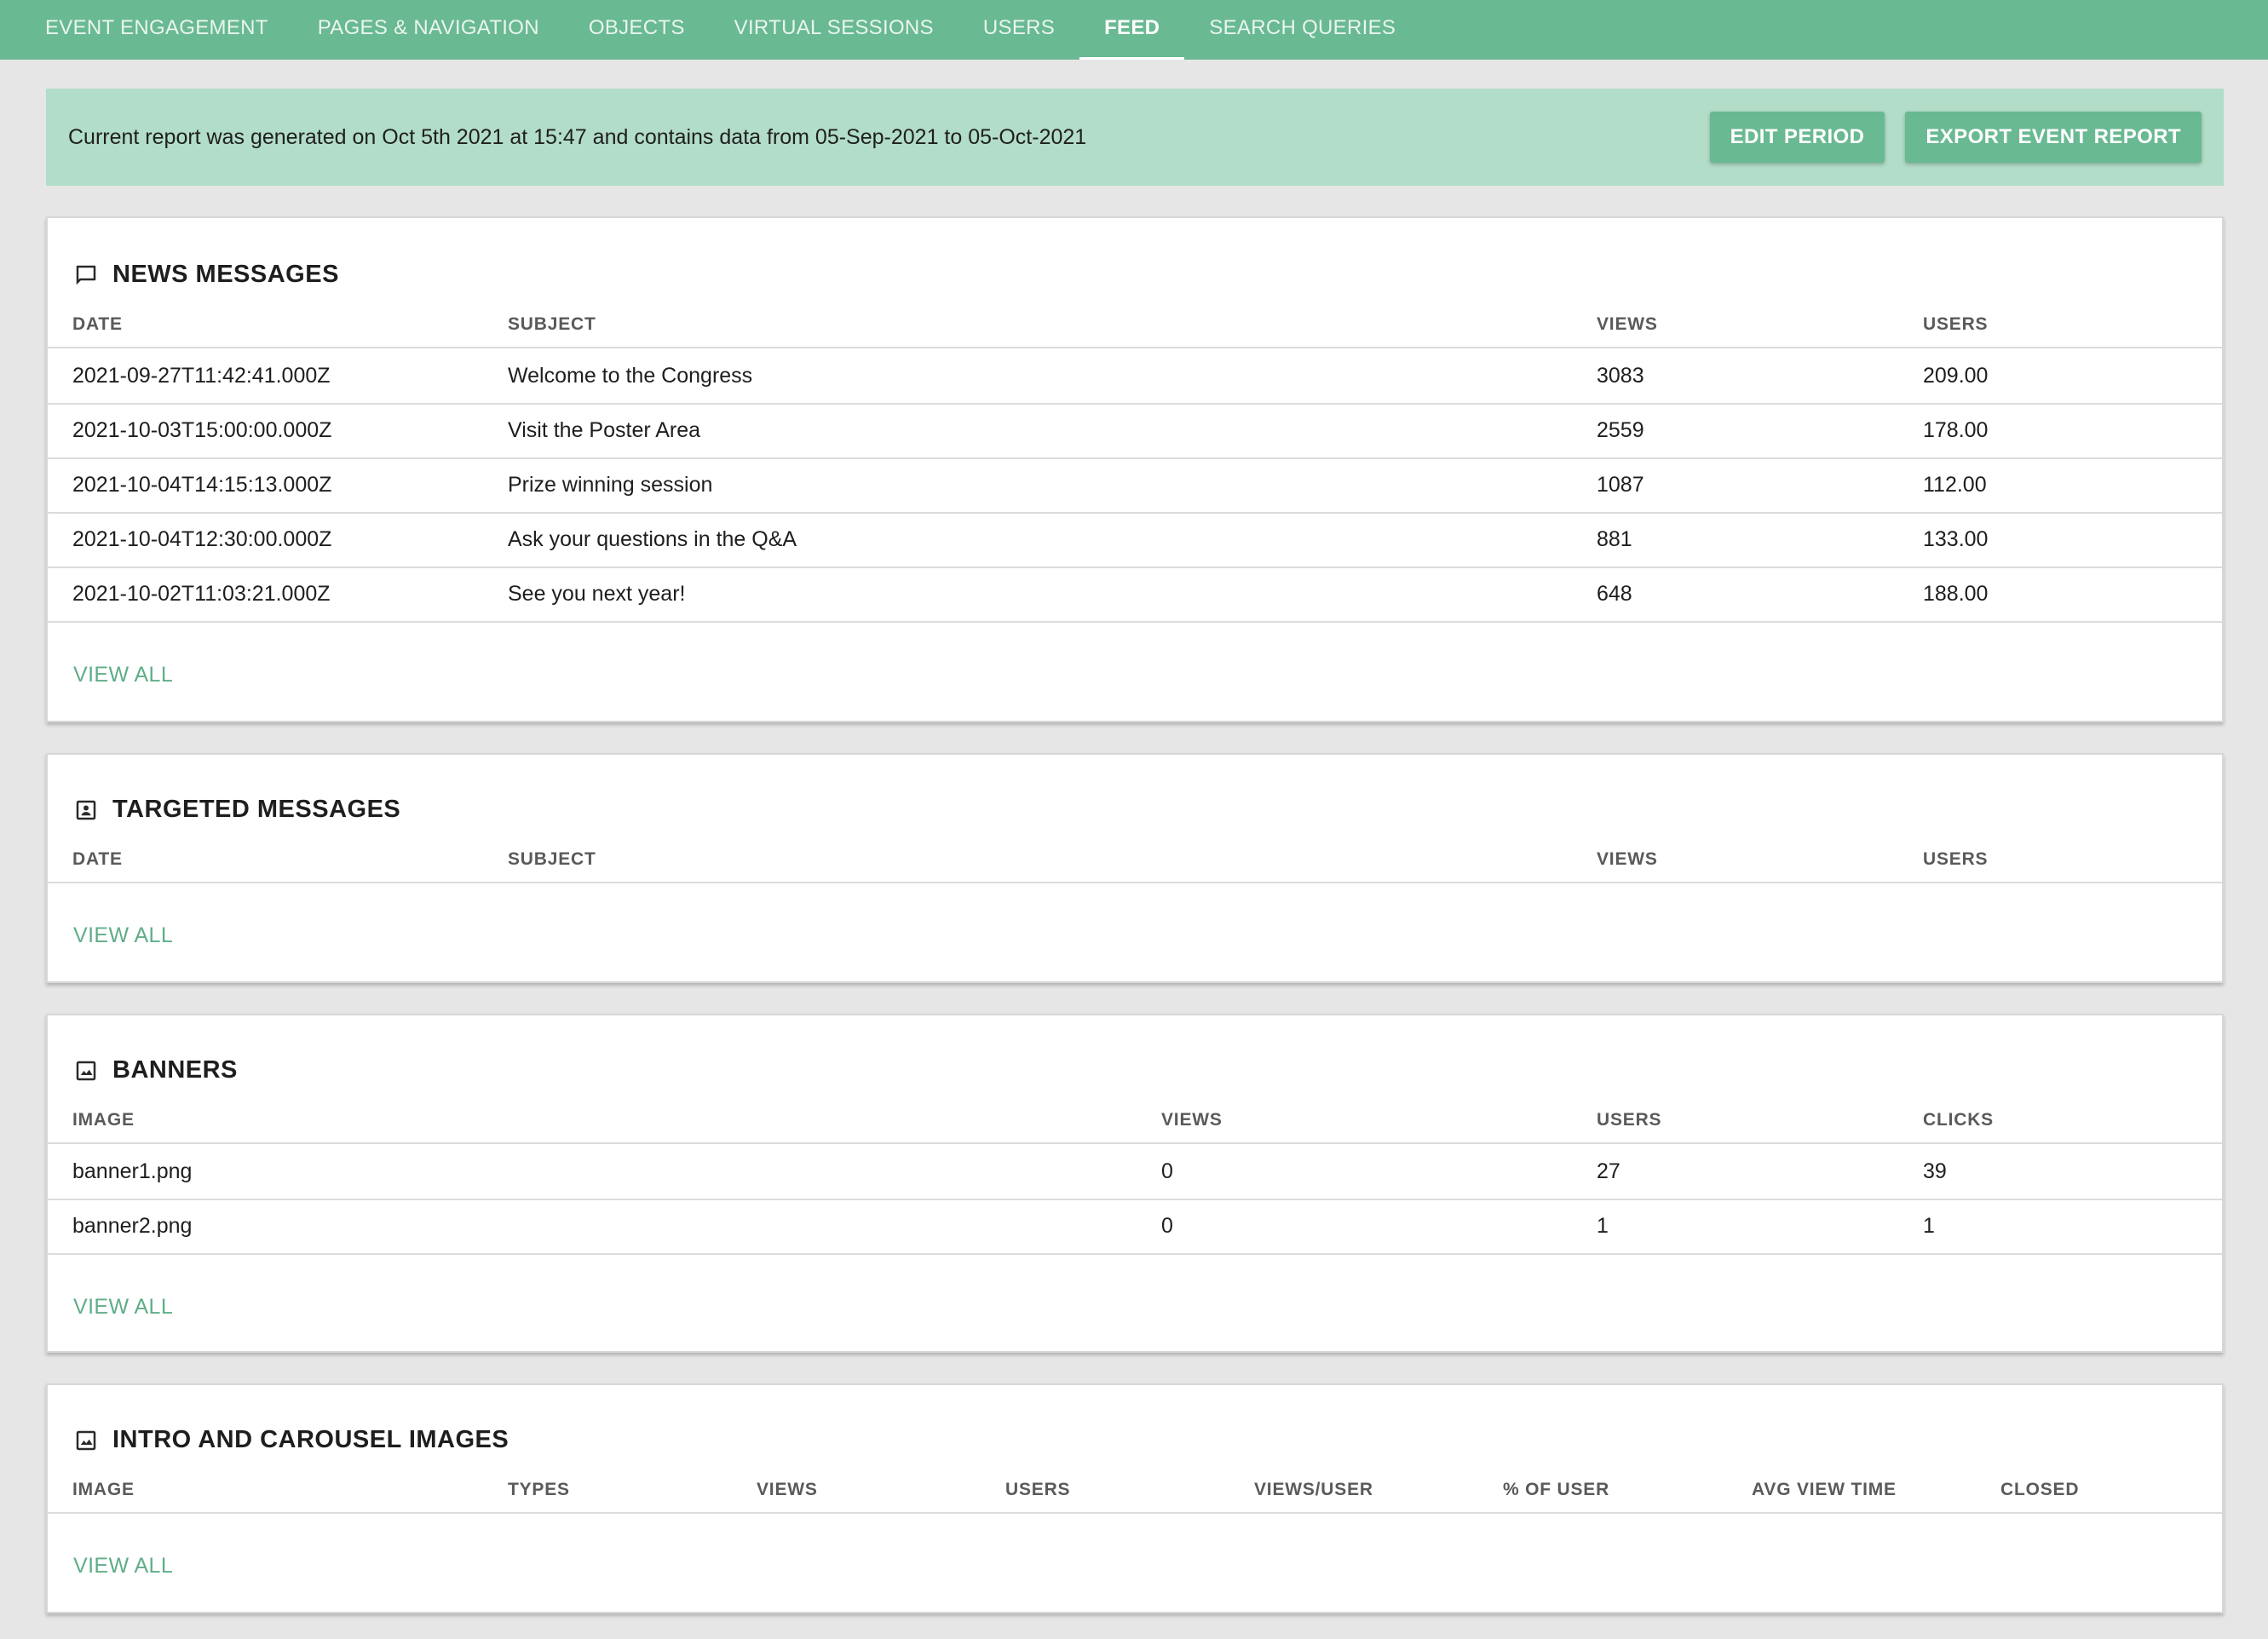  Describe the element at coordinates (611, 485) in the screenshot. I see `cell-subject: Prize winning session` at that location.